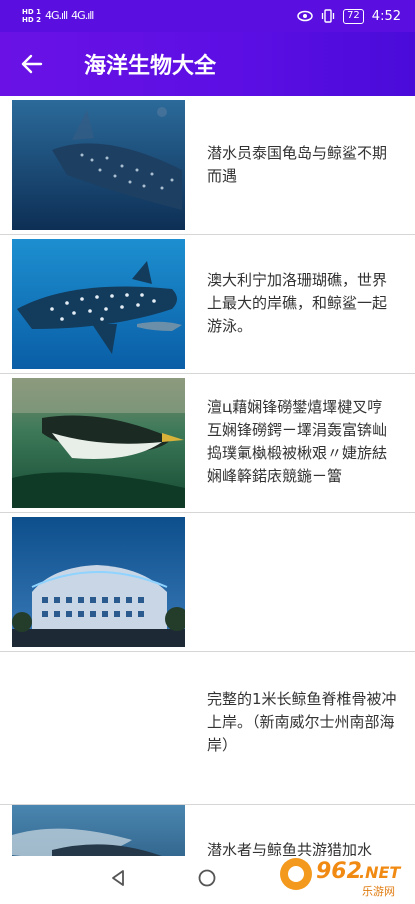 The image size is (415, 904). Describe the element at coordinates (31, 20) in the screenshot. I see `hd2-label: HD 2` at that location.